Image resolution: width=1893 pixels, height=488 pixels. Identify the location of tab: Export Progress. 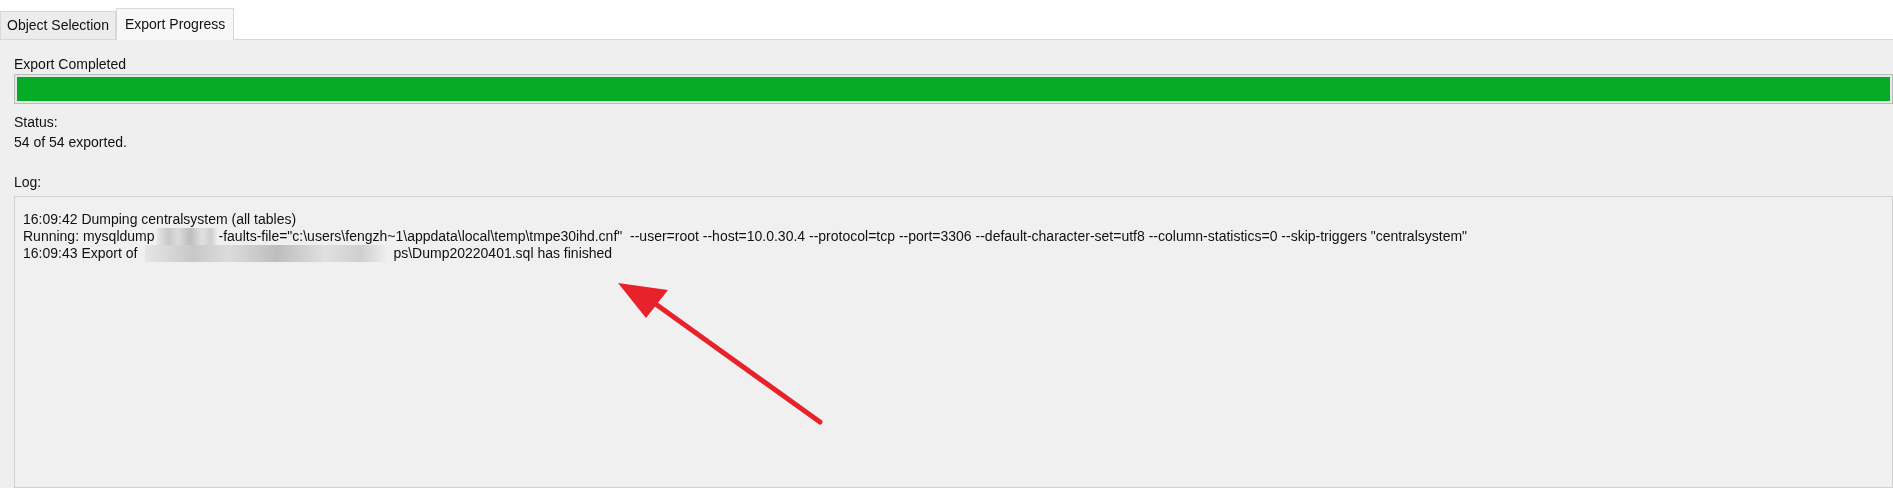
(175, 24).